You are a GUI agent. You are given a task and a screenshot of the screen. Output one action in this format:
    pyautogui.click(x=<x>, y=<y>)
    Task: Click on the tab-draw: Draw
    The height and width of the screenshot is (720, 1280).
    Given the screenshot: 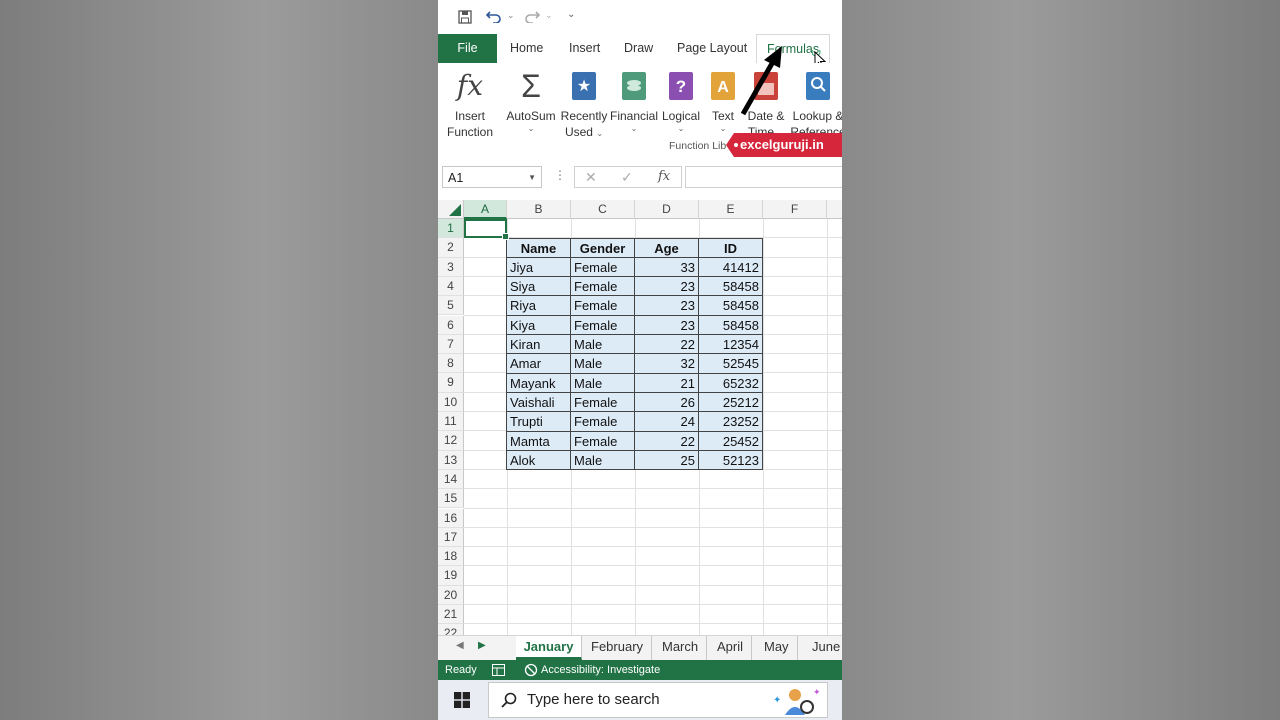 What is the action you would take?
    pyautogui.click(x=638, y=48)
    